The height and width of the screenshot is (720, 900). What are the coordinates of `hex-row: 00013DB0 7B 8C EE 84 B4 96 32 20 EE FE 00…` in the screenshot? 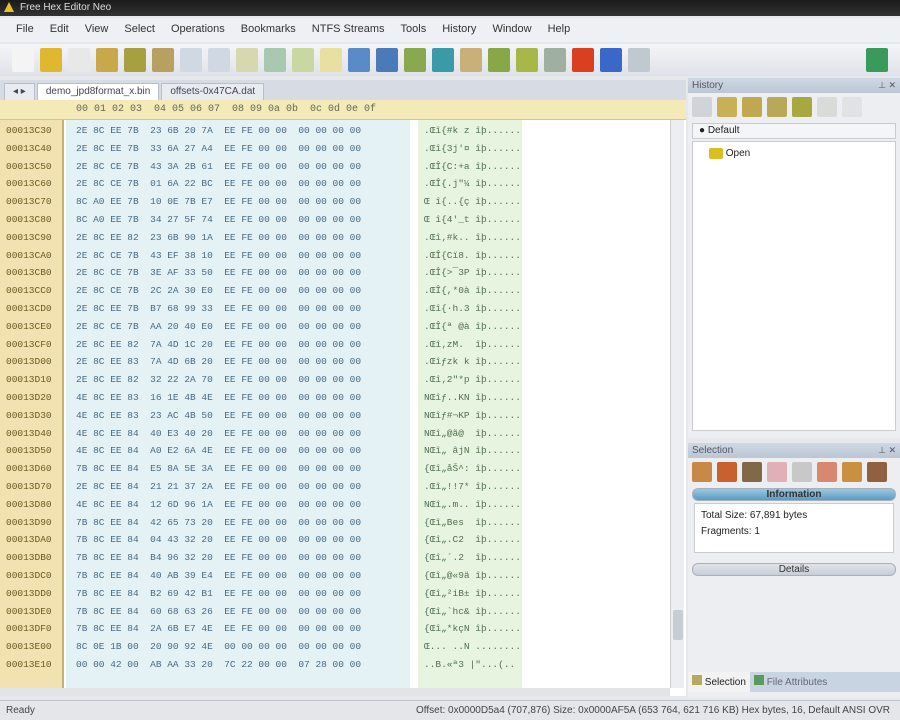 It's located at (335, 558).